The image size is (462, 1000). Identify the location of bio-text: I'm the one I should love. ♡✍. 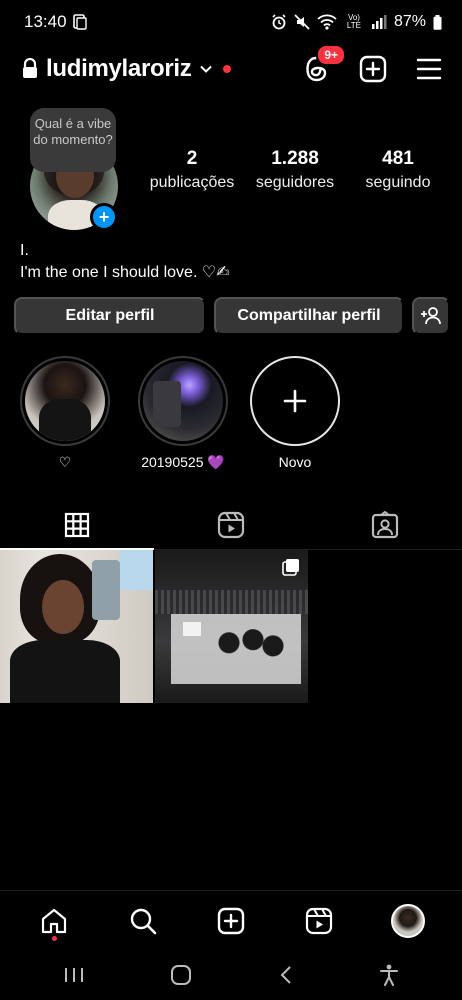
(125, 272).